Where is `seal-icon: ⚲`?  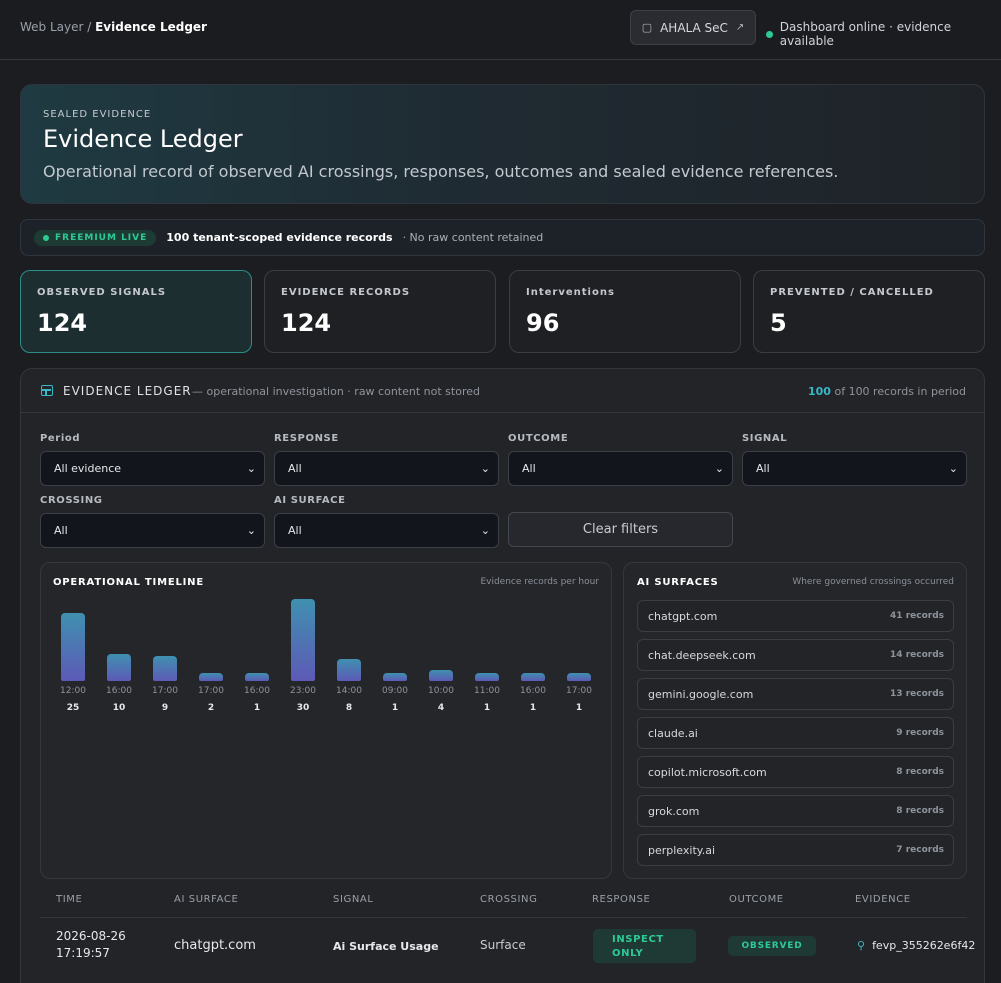
seal-icon: ⚲ is located at coordinates (861, 945).